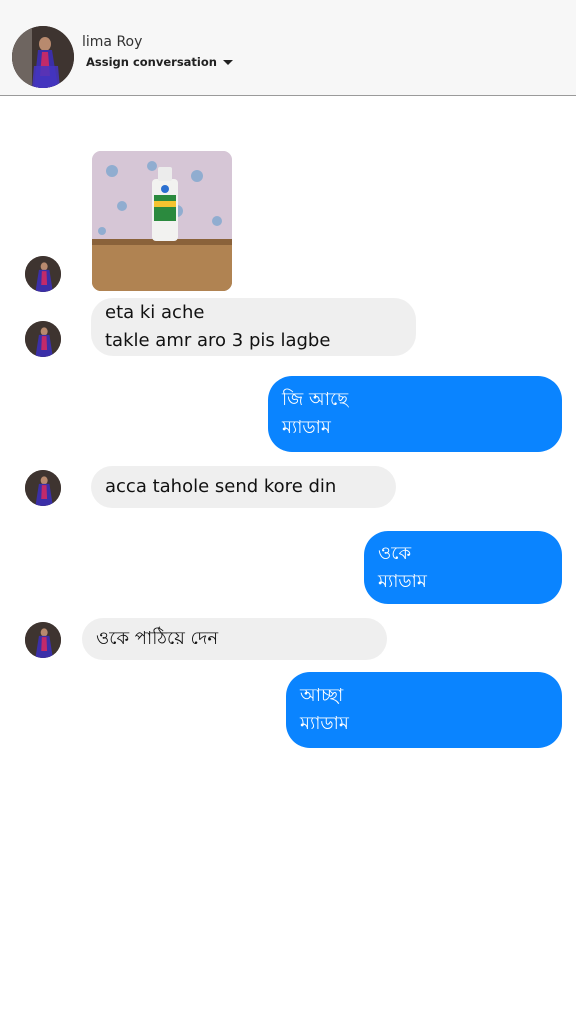 The width and height of the screenshot is (576, 1024). Describe the element at coordinates (227, 62) in the screenshot. I see `caret-down-icon` at that location.